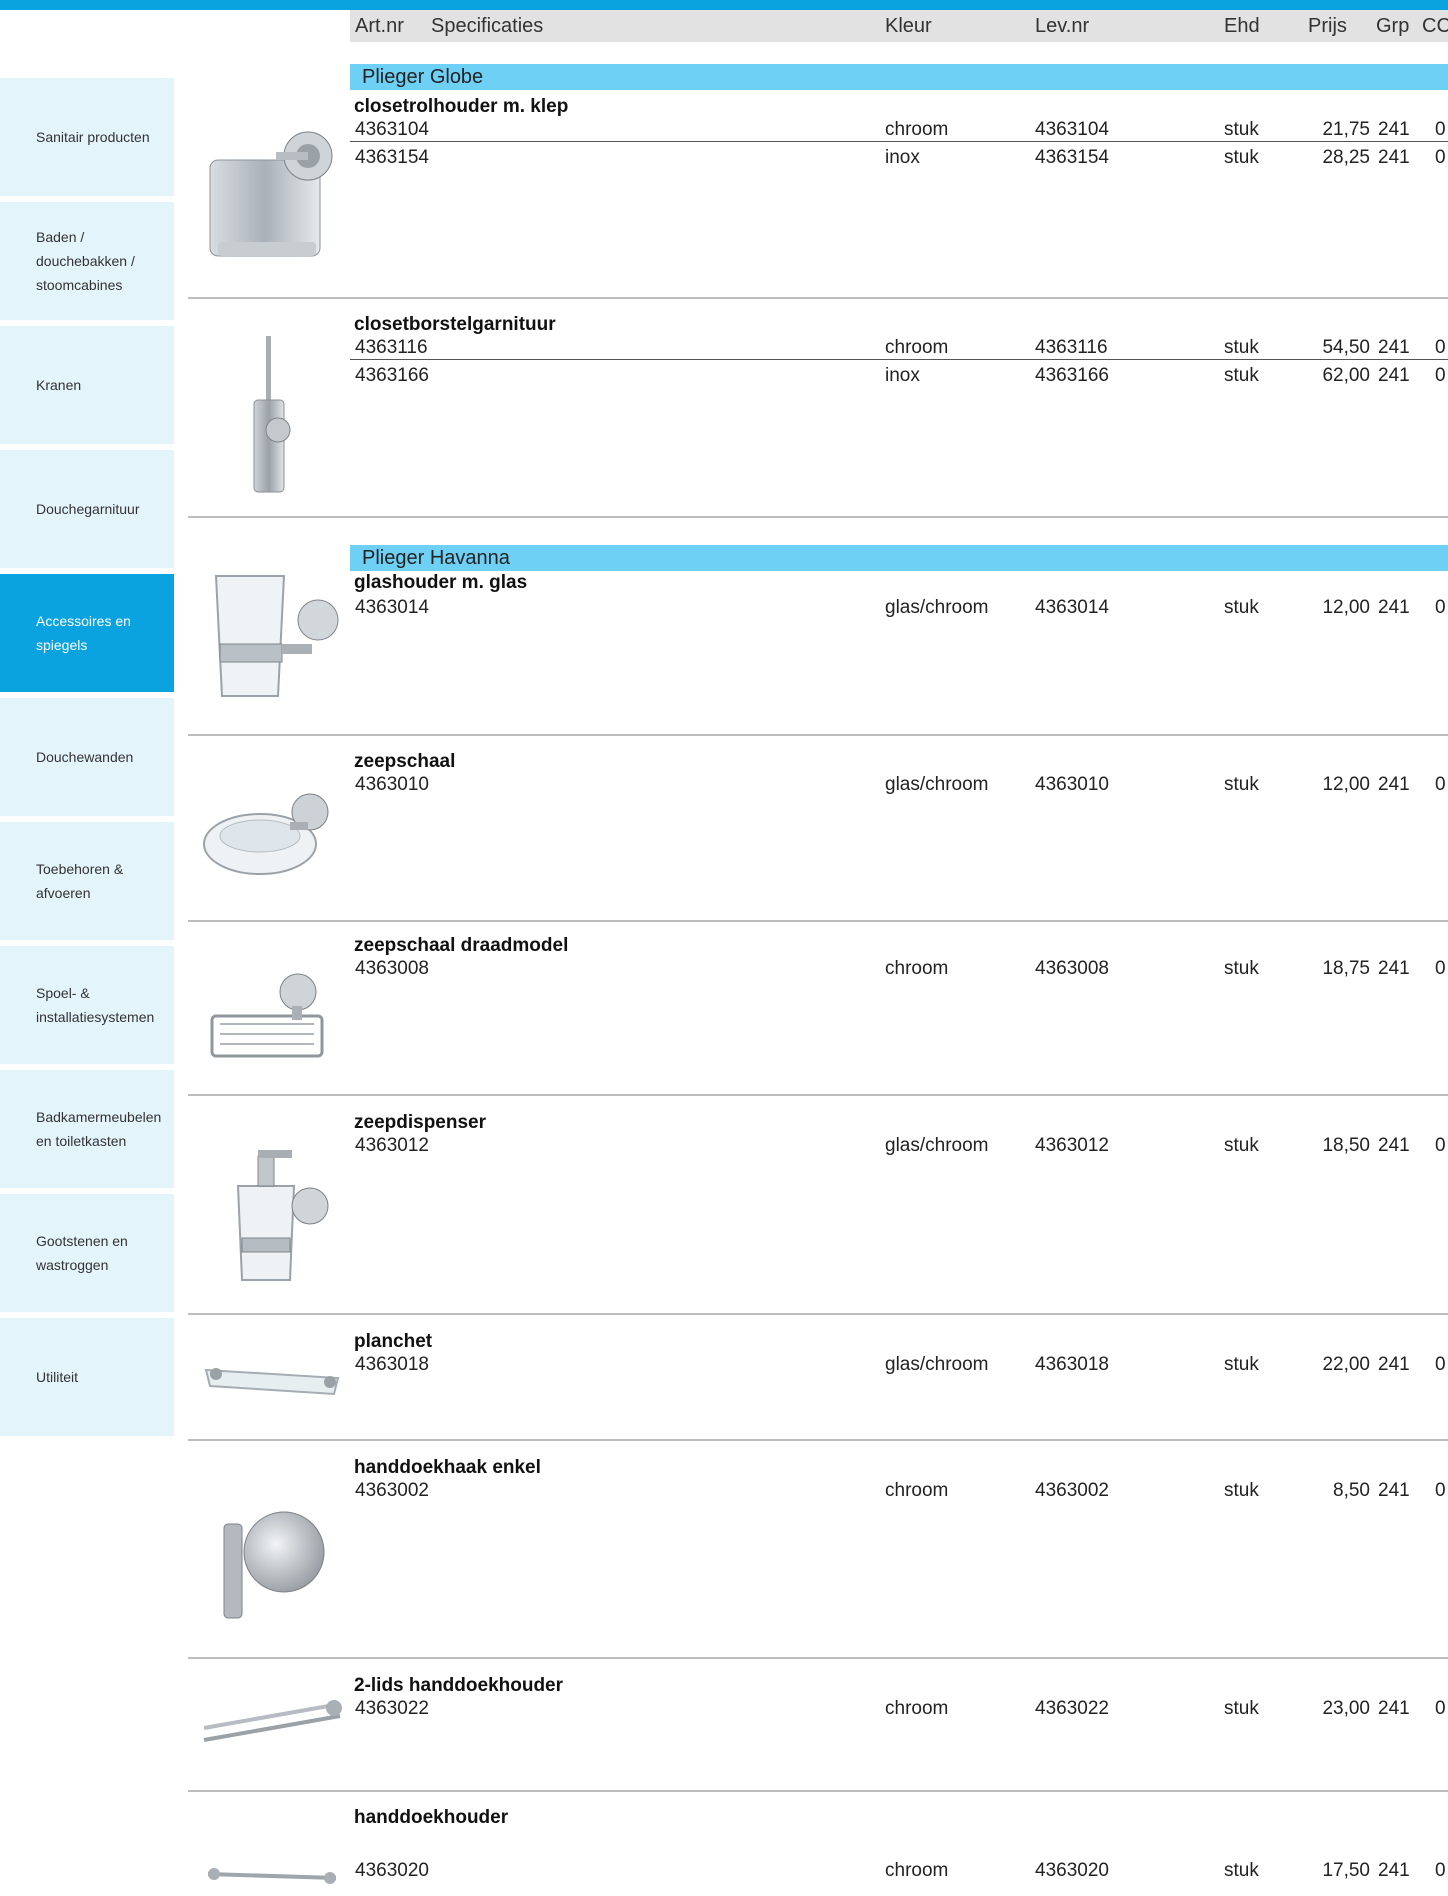 The image size is (1448, 1896). I want to click on table-row: 4363020 chroom 4363020 stuk 17,50 241 0, so click(899, 1871).